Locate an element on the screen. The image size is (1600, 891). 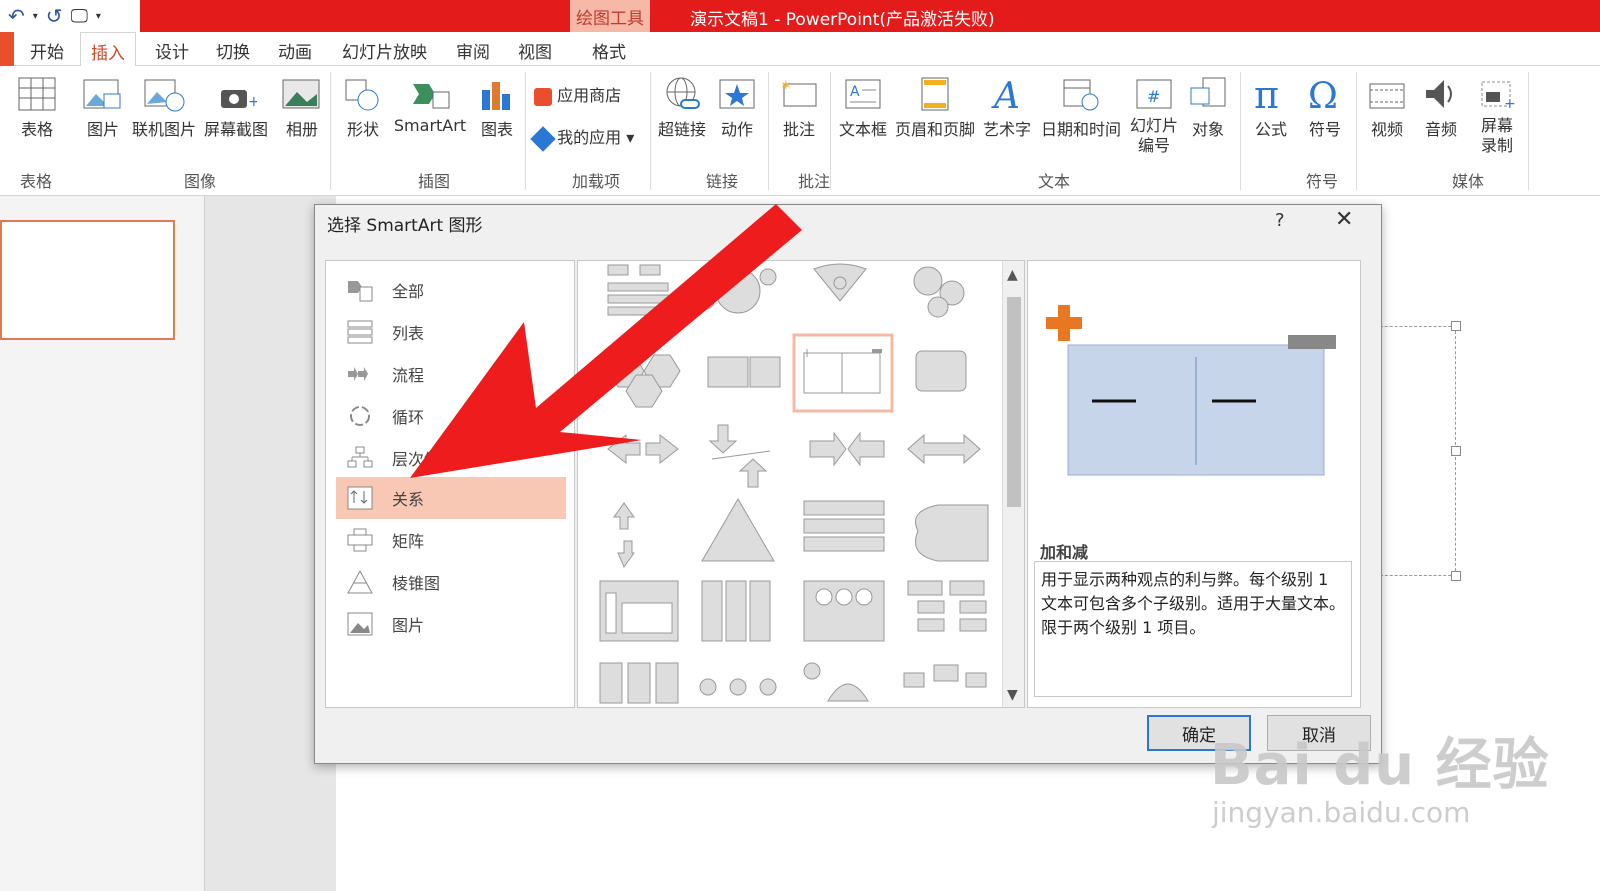
object-icon is located at coordinates (1208, 92).